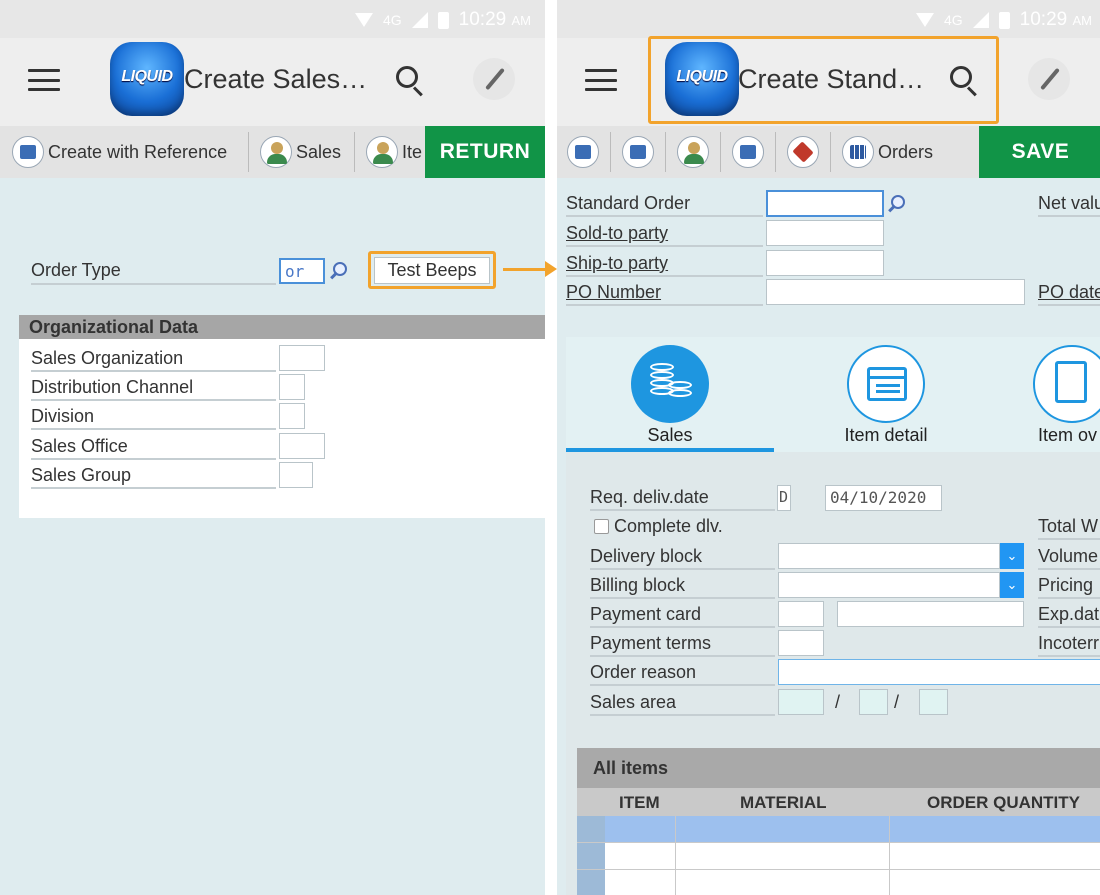  What do you see at coordinates (886, 435) in the screenshot?
I see `tab-label: Item detail` at bounding box center [886, 435].